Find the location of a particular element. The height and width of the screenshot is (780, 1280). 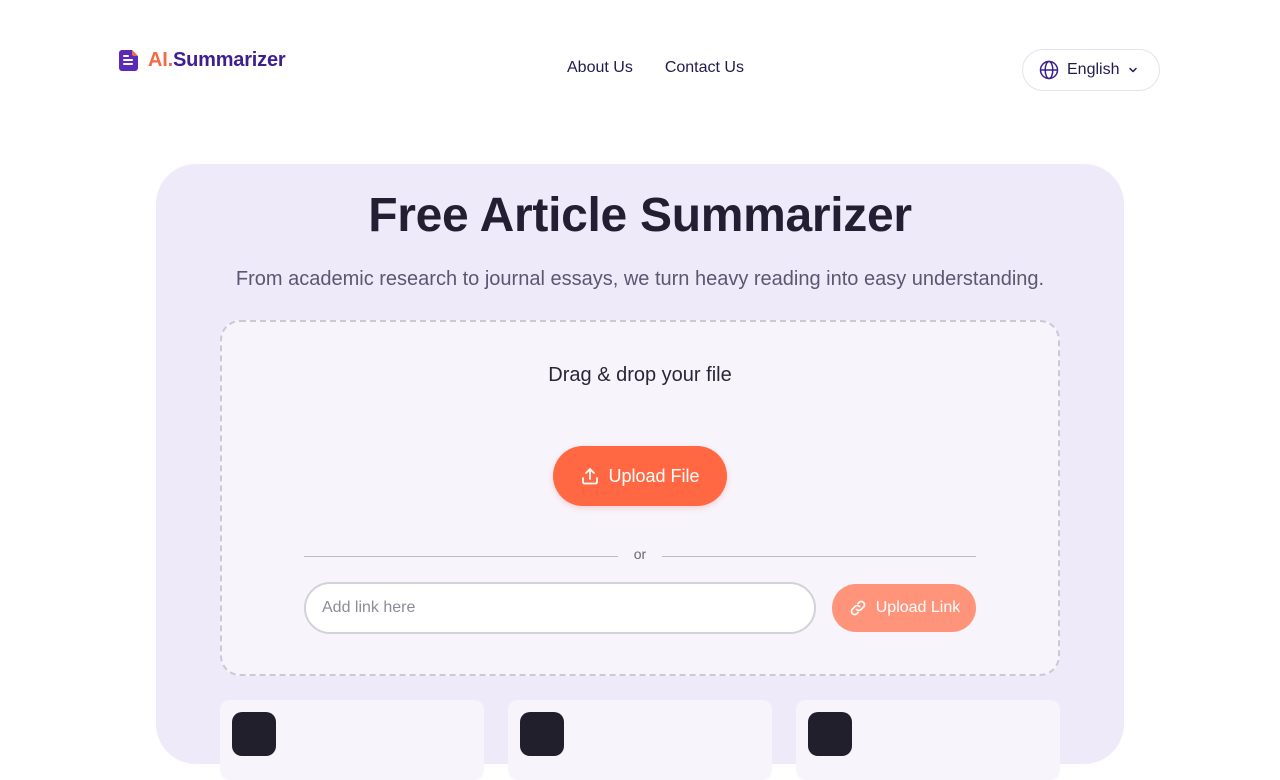

divider-line-right is located at coordinates (819, 556).